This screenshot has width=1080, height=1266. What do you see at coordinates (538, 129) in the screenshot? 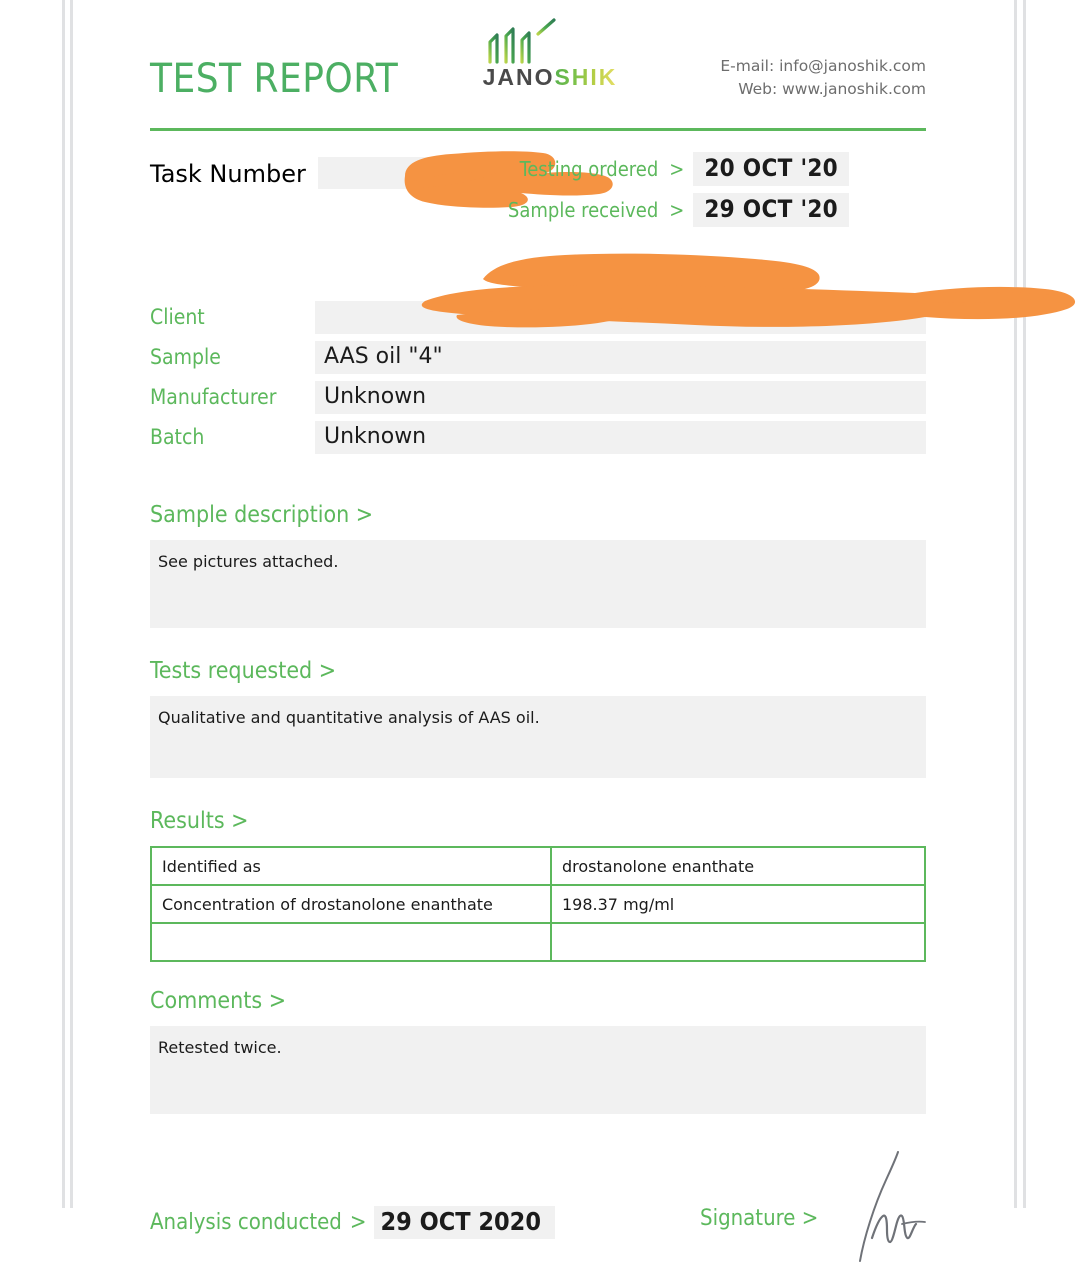
I see `header-divider` at bounding box center [538, 129].